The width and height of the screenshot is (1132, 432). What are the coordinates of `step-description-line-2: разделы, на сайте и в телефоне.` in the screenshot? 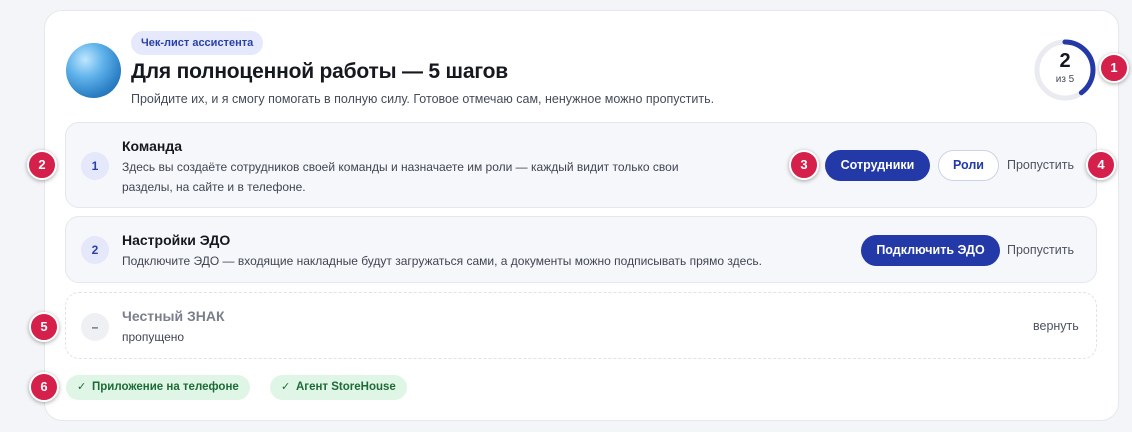 It's located at (214, 187).